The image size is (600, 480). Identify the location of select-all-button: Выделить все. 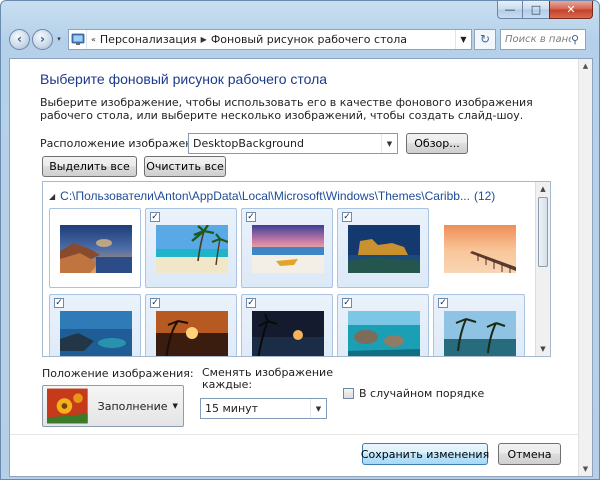
(89, 166).